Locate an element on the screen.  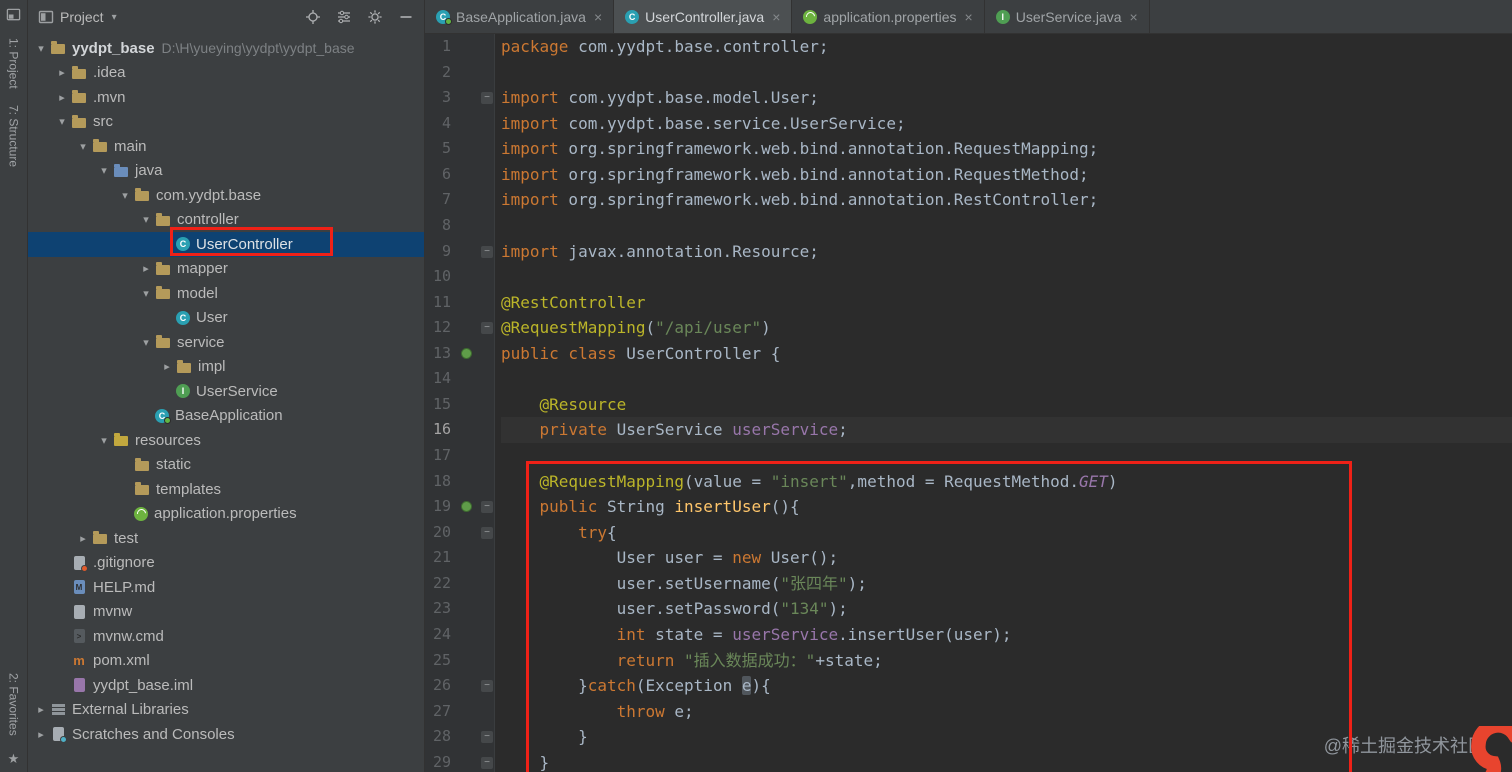
tree-item-idea: ▸ .idea is located at coordinates (226, 73).